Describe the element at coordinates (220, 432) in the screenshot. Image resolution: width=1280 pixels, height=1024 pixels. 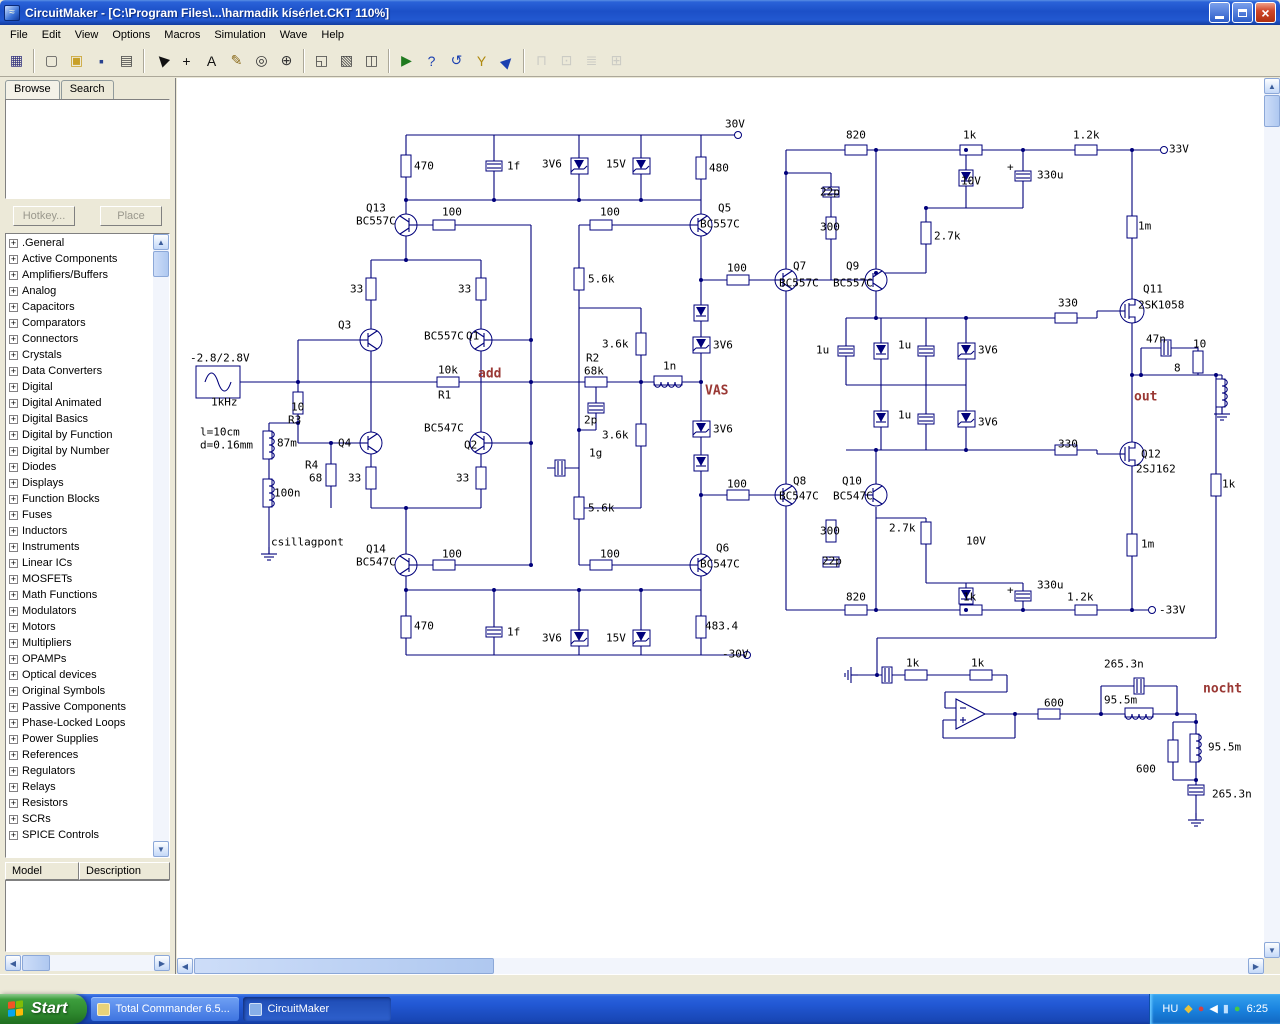
I see `schematic-label: l=10cm` at that location.